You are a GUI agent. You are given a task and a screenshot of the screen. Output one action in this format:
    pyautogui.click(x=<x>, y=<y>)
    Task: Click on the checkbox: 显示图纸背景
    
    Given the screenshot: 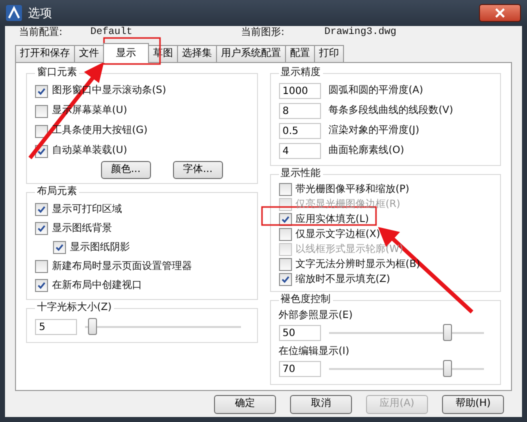 What is the action you would take?
    pyautogui.click(x=141, y=228)
    